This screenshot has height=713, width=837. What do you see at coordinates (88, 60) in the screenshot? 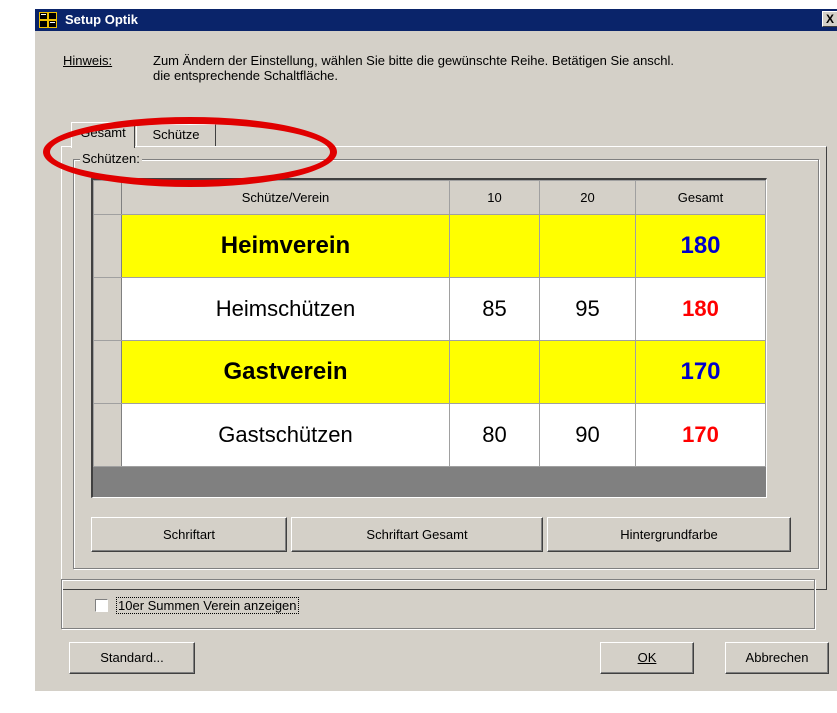
I see `hint-label: Hinweis:` at bounding box center [88, 60].